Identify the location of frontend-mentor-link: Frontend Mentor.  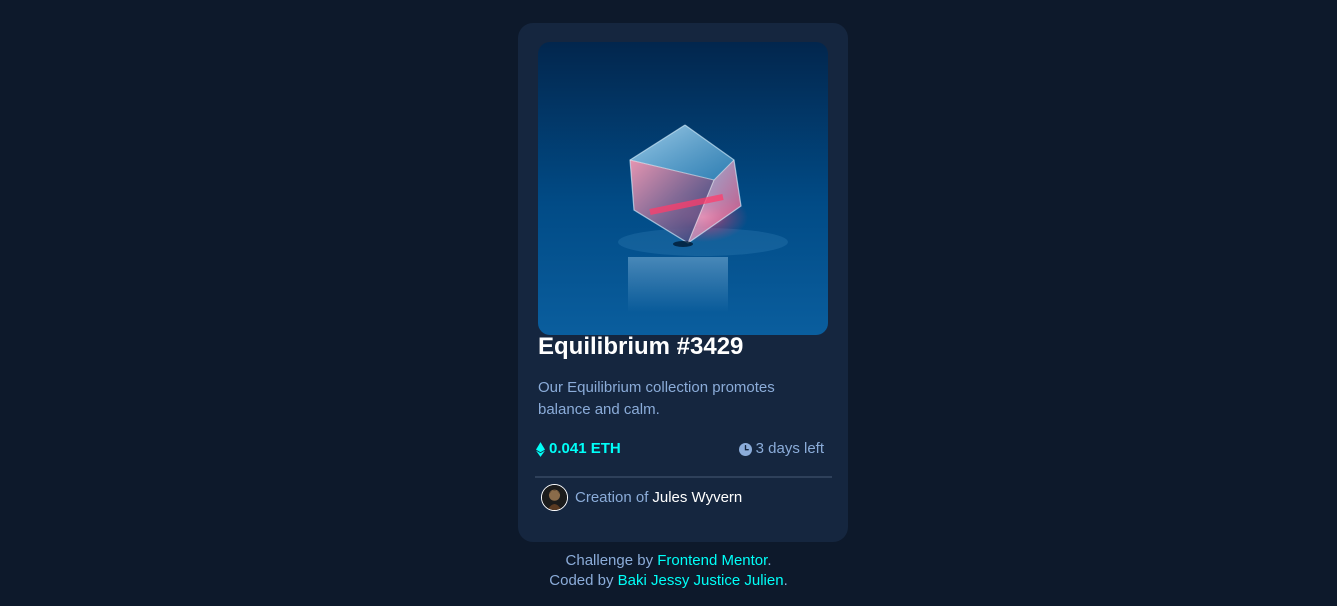
(712, 560).